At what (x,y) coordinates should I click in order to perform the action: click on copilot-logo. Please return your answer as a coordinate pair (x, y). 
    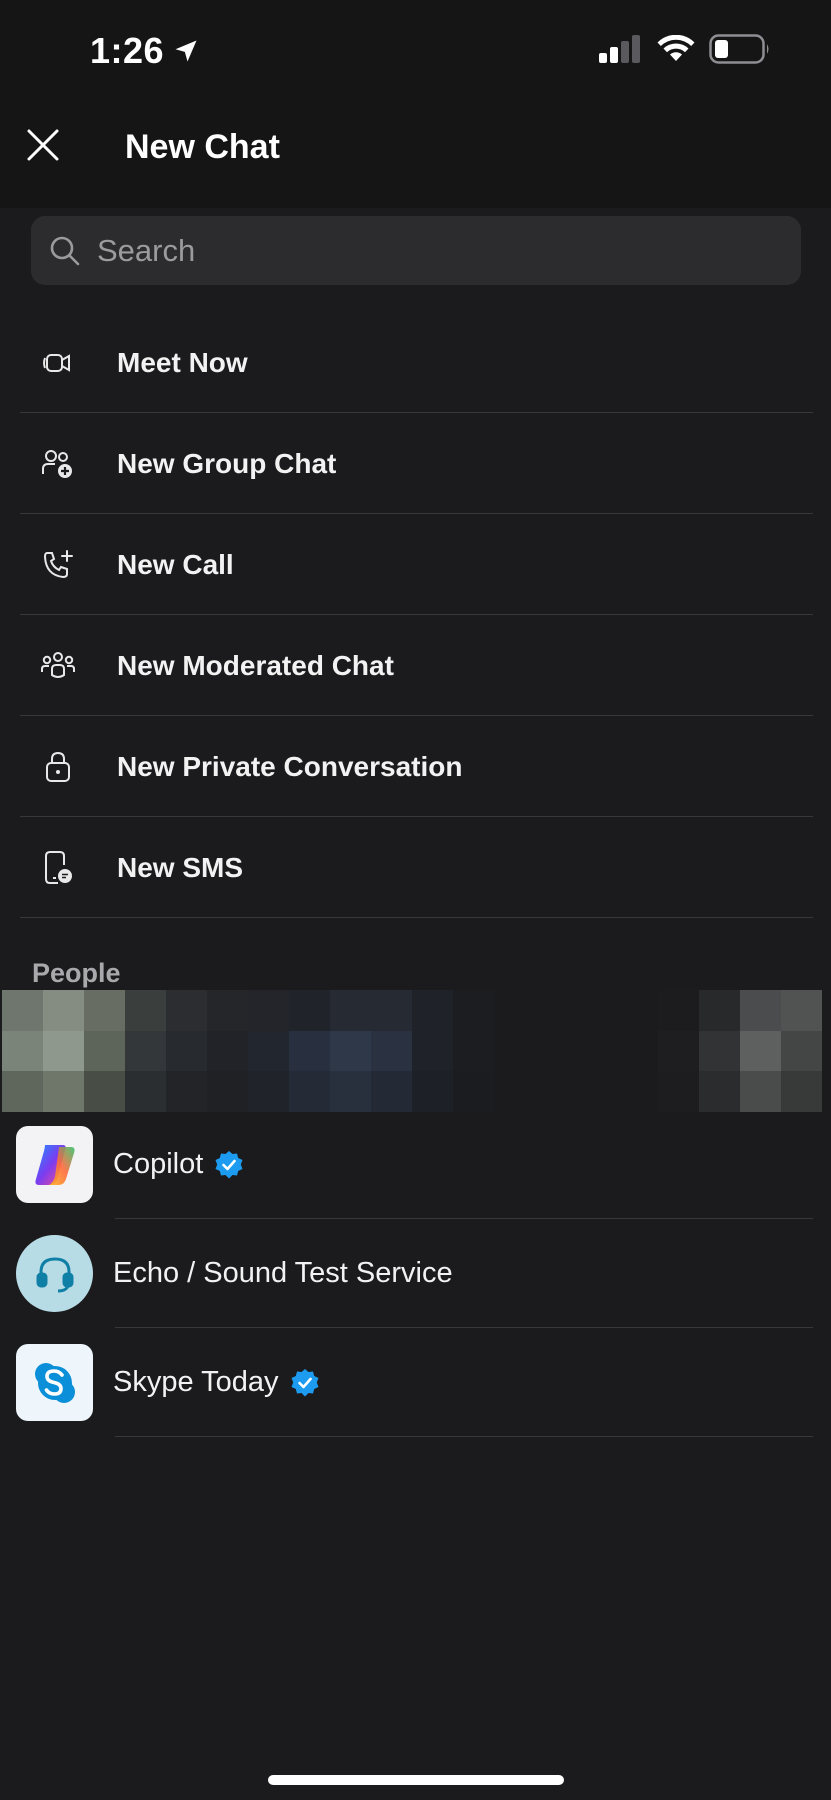
    Looking at the image, I should click on (54, 1164).